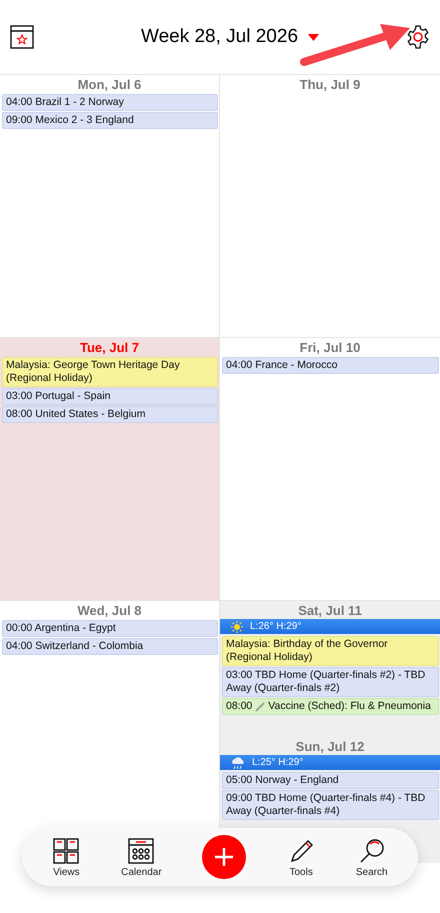  I want to click on syringe-icon, so click(260, 707).